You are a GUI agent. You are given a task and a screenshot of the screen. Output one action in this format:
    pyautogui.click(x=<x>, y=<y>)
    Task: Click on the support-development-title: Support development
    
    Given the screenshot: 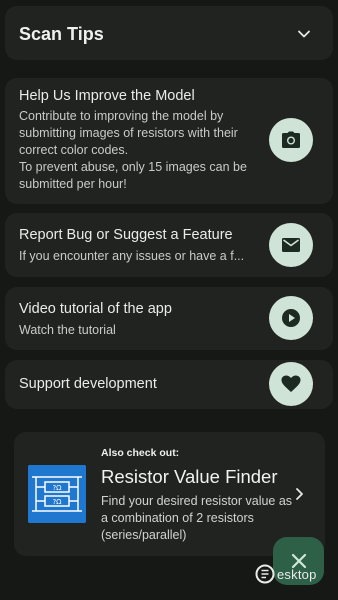 What is the action you would take?
    pyautogui.click(x=88, y=384)
    